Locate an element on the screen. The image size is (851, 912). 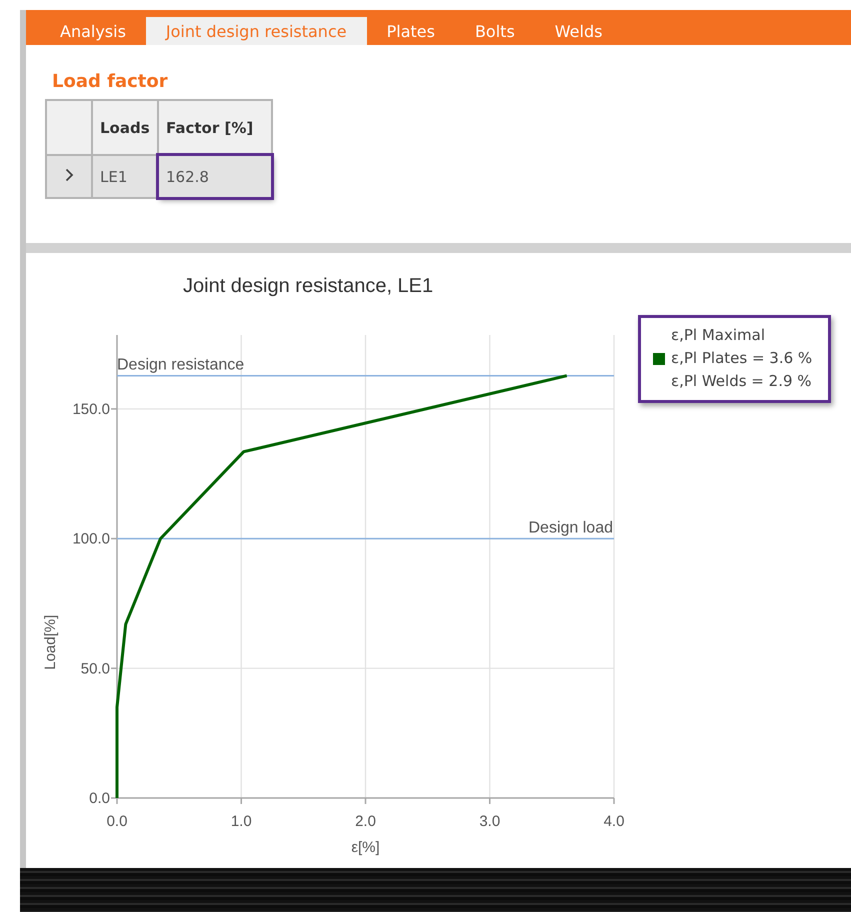
chart-title: Joint design resistance, LE1 is located at coordinates (308, 286).